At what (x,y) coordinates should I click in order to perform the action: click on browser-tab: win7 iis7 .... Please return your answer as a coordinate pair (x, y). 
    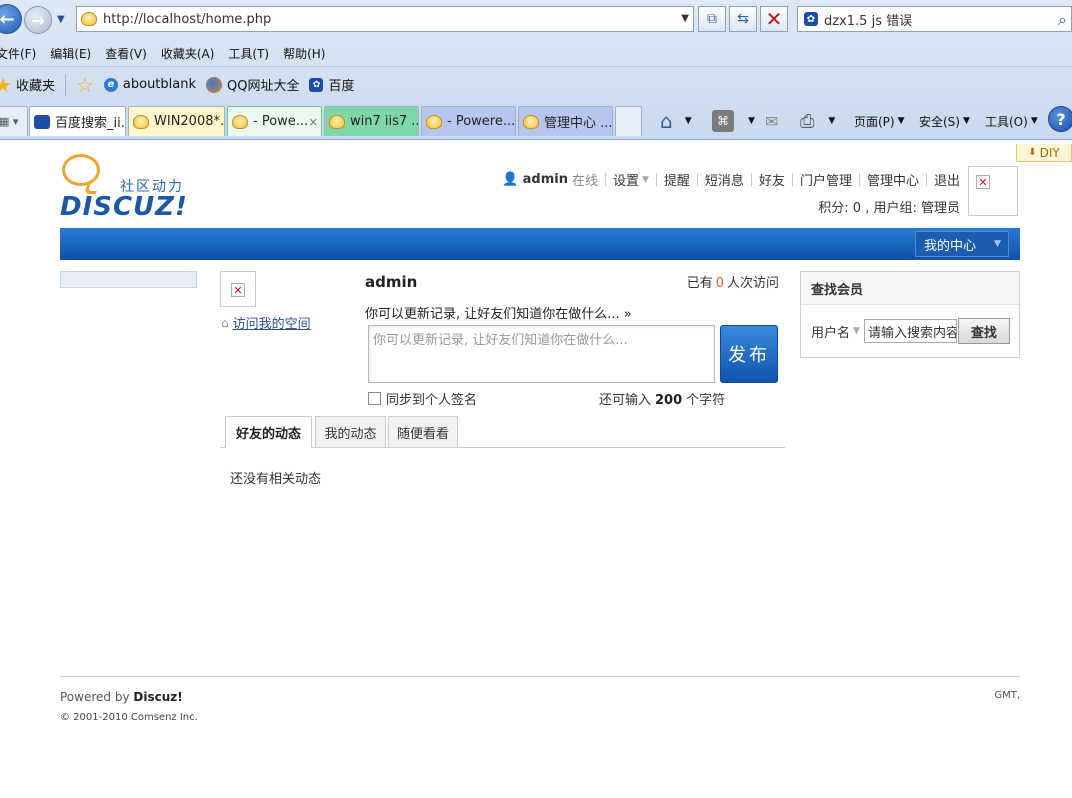
    Looking at the image, I should click on (371, 121).